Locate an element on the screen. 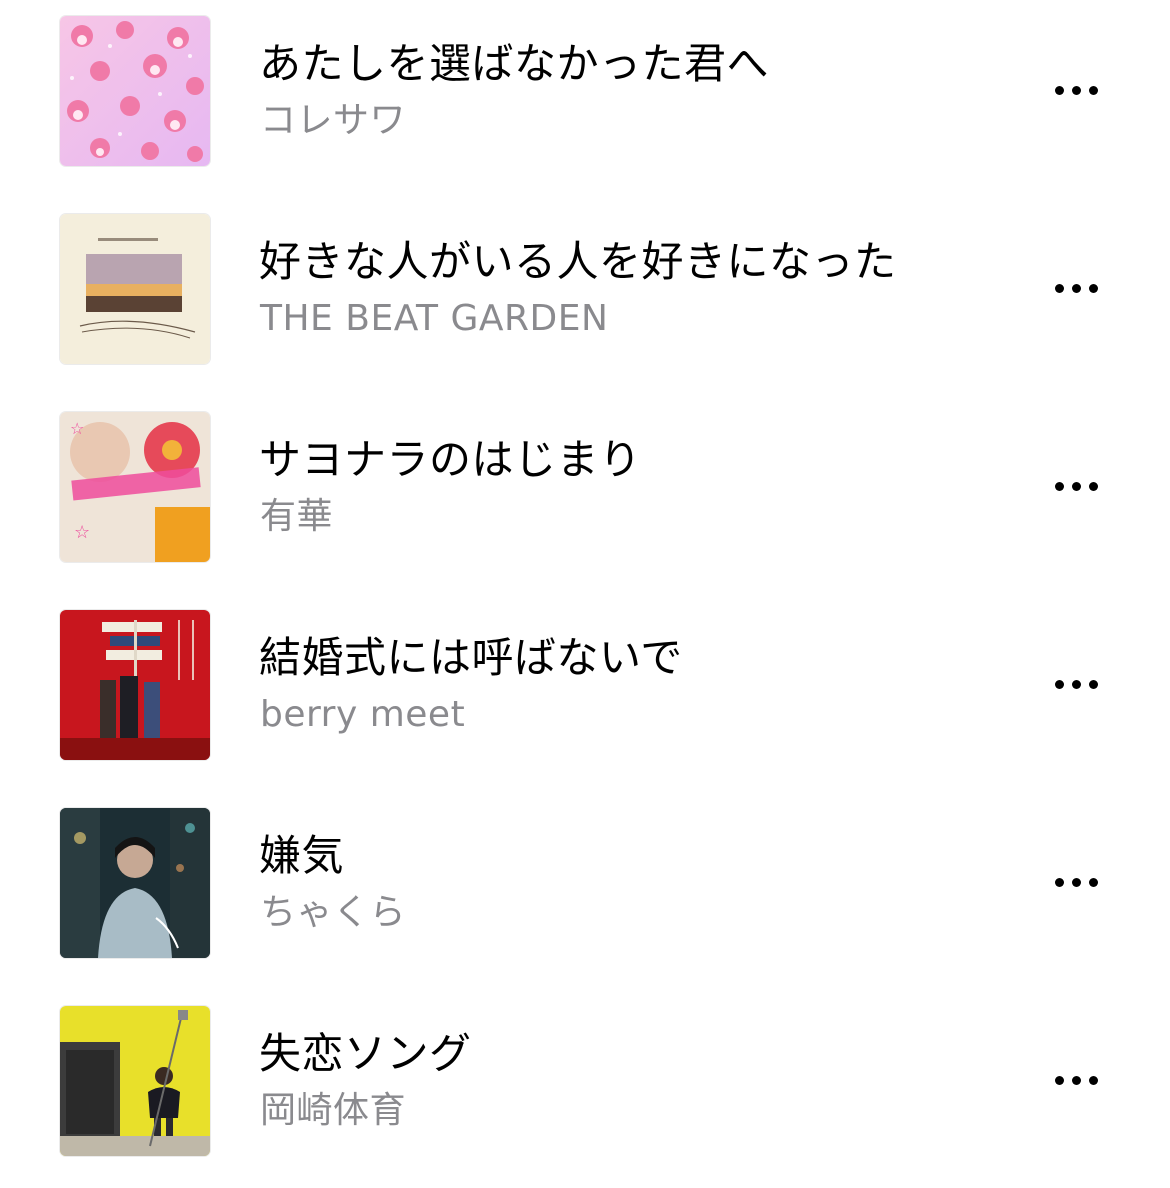  song-artist: コレサワ is located at coordinates (333, 120).